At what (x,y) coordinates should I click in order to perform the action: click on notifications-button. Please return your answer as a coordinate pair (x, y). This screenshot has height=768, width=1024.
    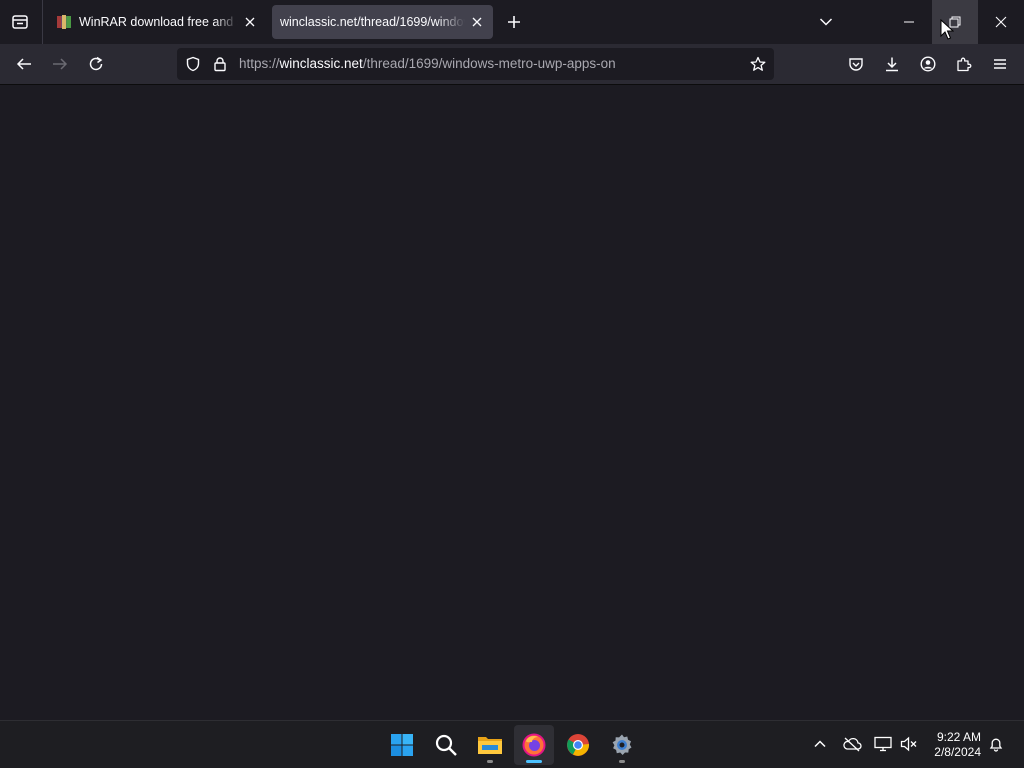
    Looking at the image, I should click on (996, 744).